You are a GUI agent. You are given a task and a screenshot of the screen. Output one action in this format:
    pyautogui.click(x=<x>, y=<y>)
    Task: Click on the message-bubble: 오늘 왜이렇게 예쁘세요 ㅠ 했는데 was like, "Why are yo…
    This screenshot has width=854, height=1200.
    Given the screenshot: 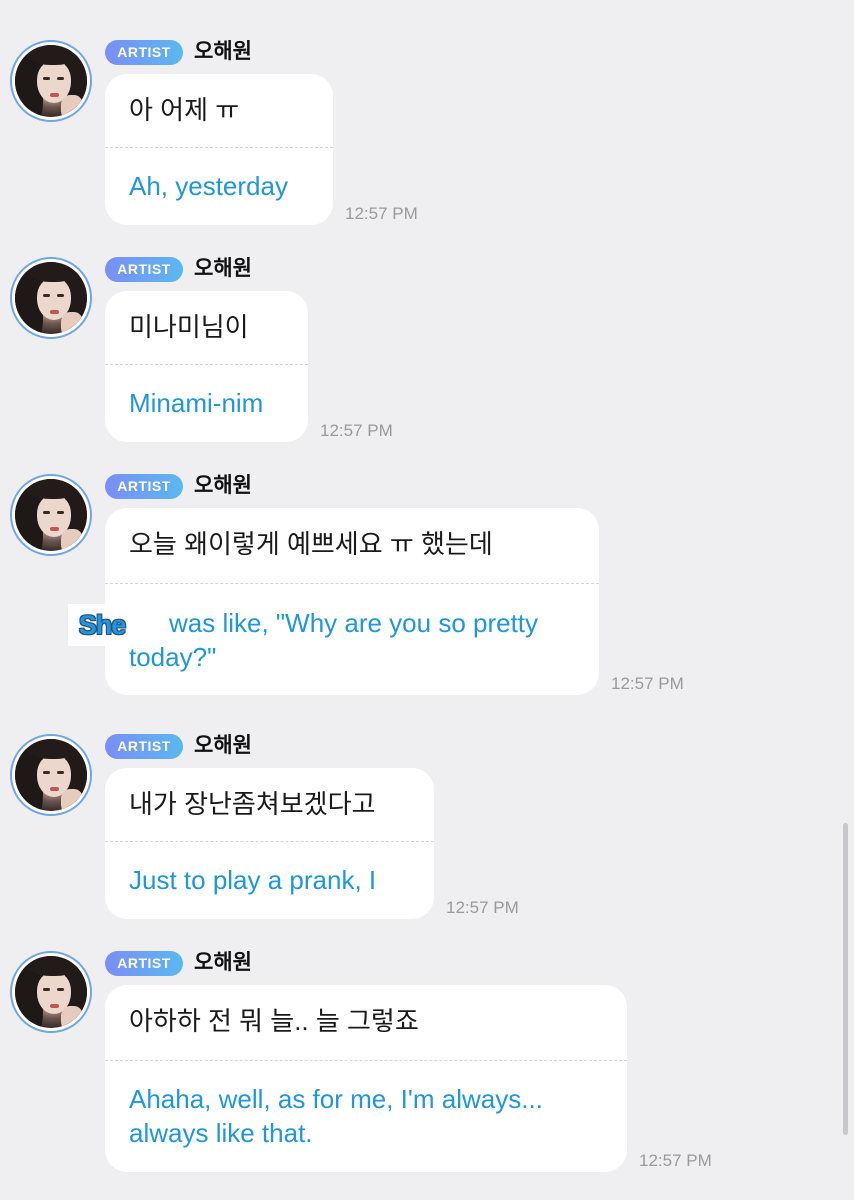 What is the action you would take?
    pyautogui.click(x=352, y=601)
    